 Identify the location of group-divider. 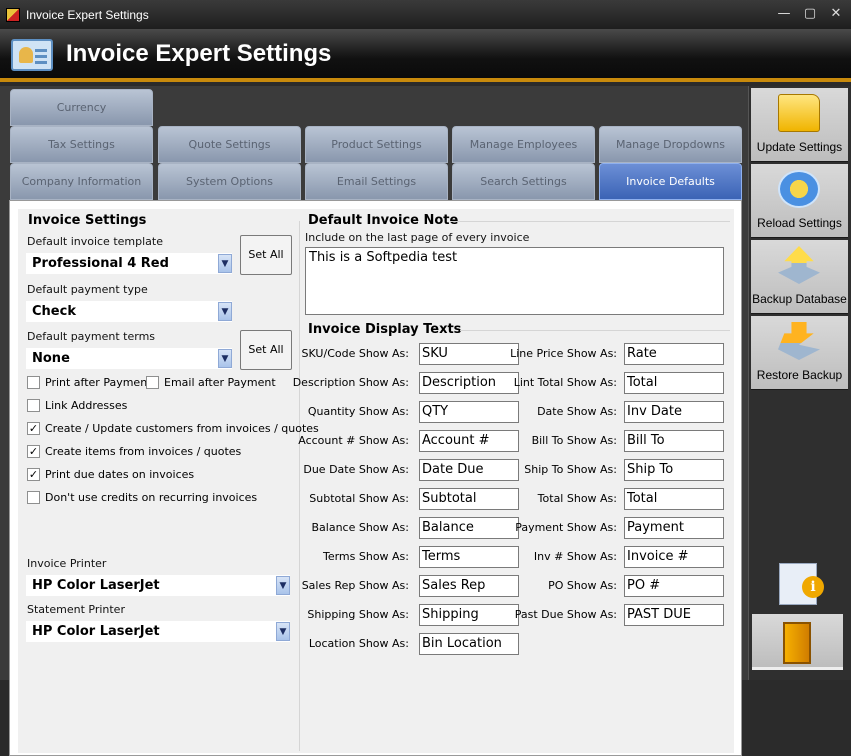
(299, 486).